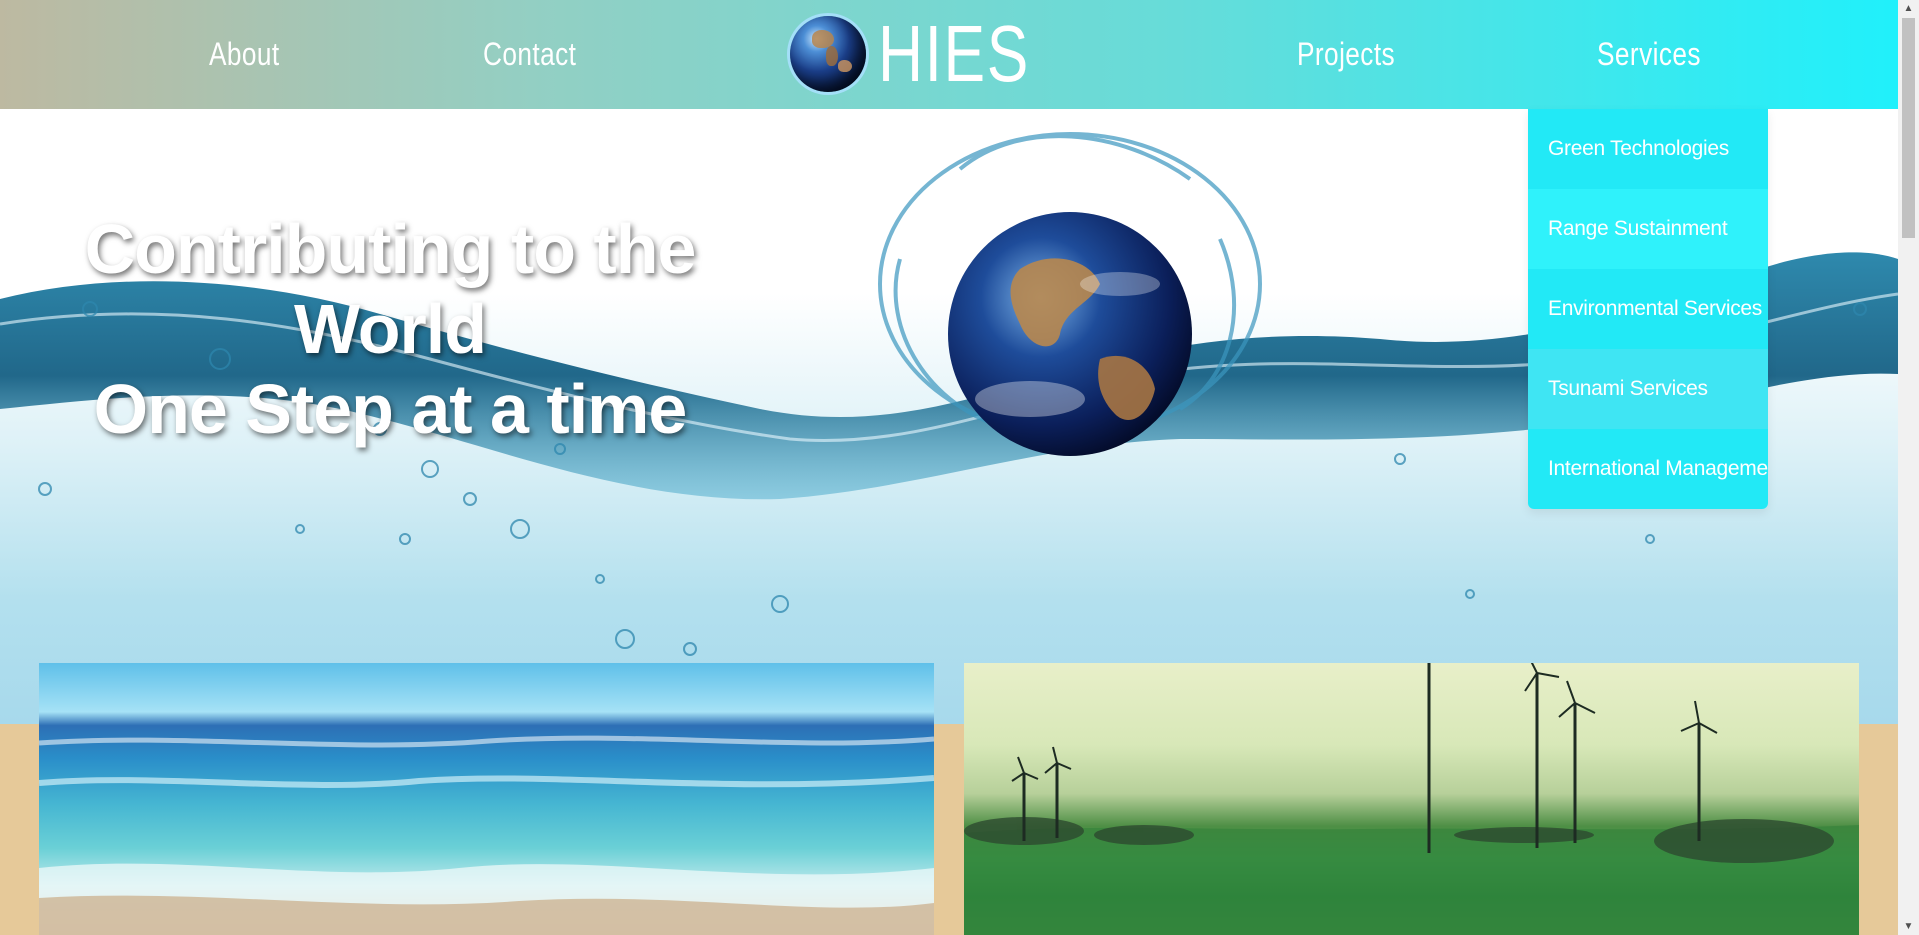 This screenshot has width=1919, height=935. I want to click on menu-item-international-management: International Management, so click(1648, 469).